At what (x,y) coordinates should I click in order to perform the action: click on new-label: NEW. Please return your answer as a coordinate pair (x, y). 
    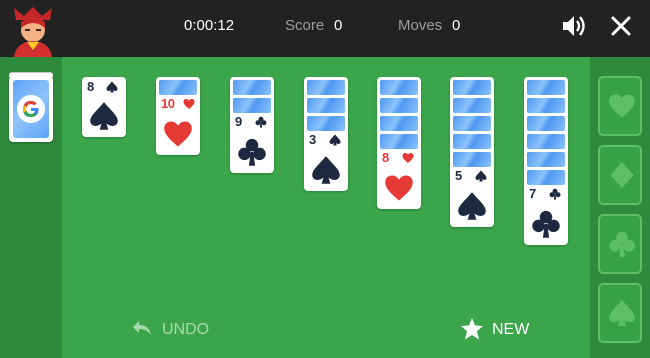
    Looking at the image, I should click on (511, 329).